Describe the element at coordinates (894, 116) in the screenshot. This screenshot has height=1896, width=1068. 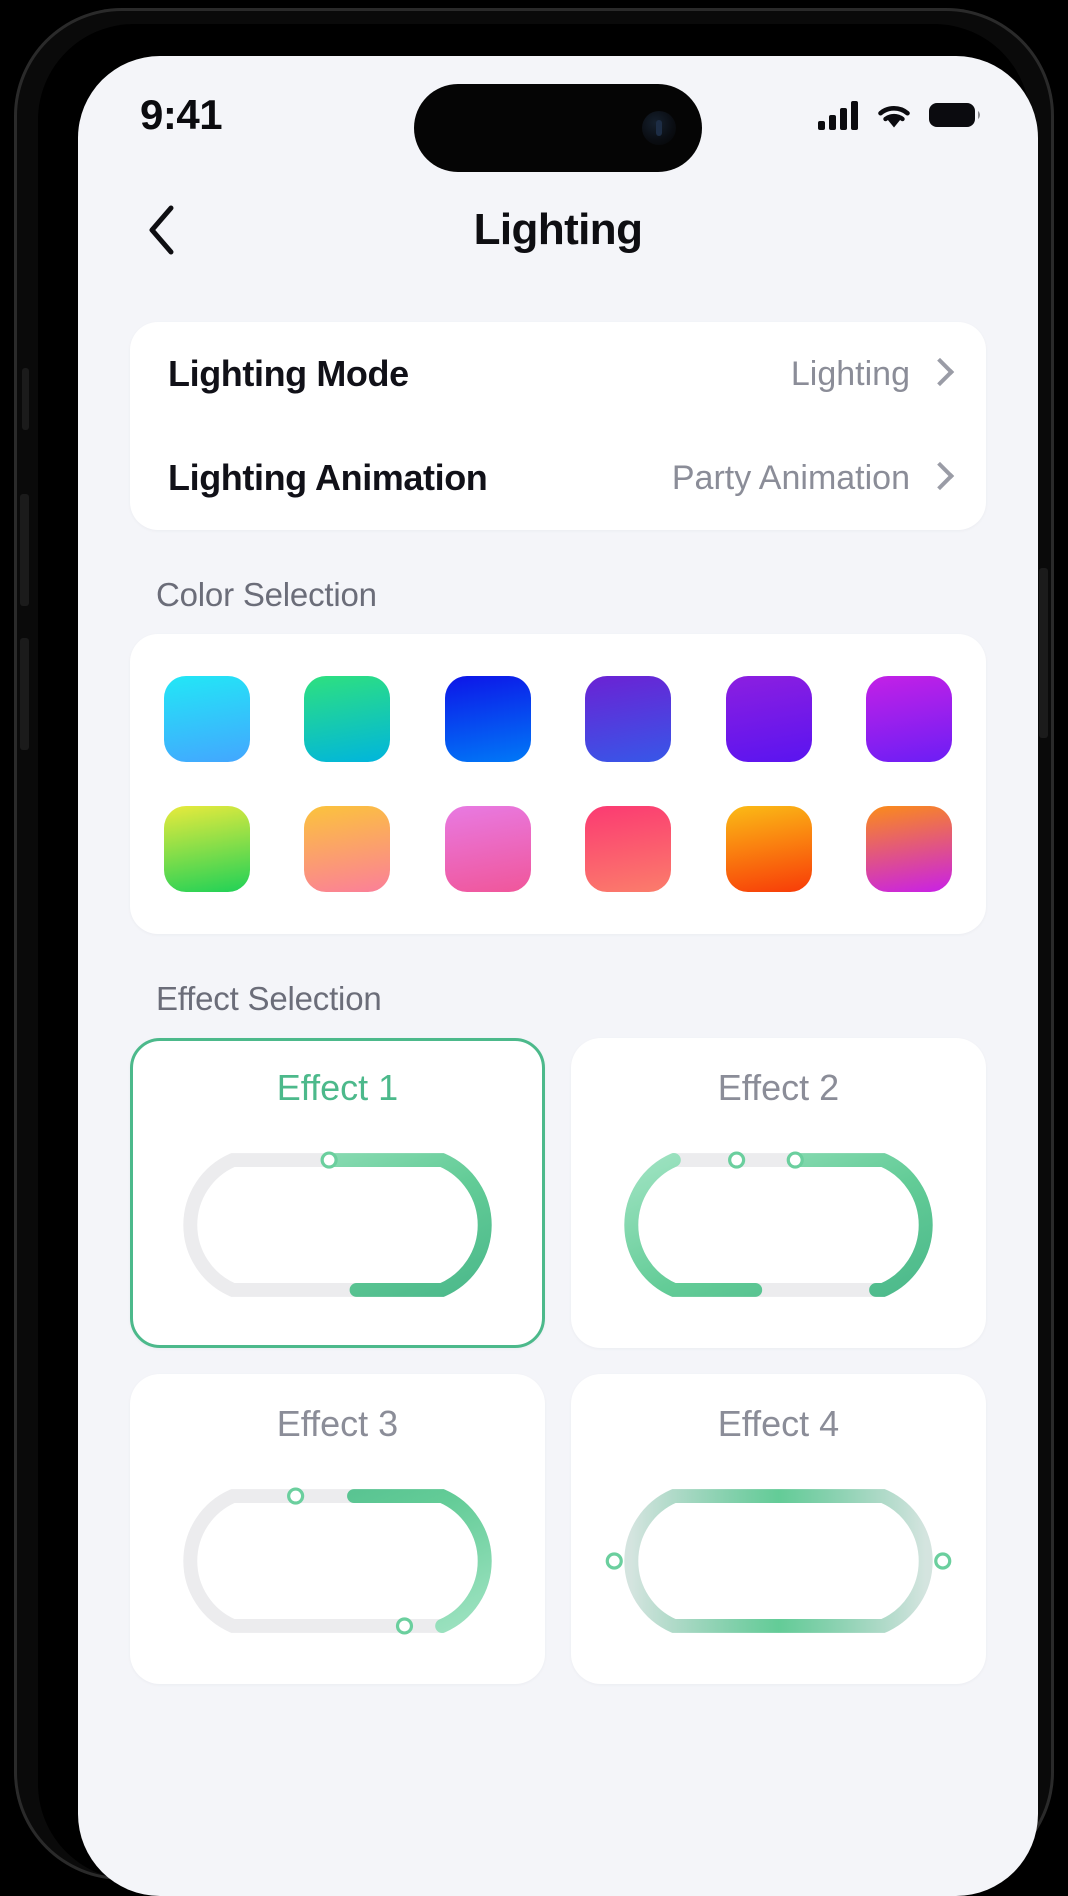
I see `wifi-icon` at that location.